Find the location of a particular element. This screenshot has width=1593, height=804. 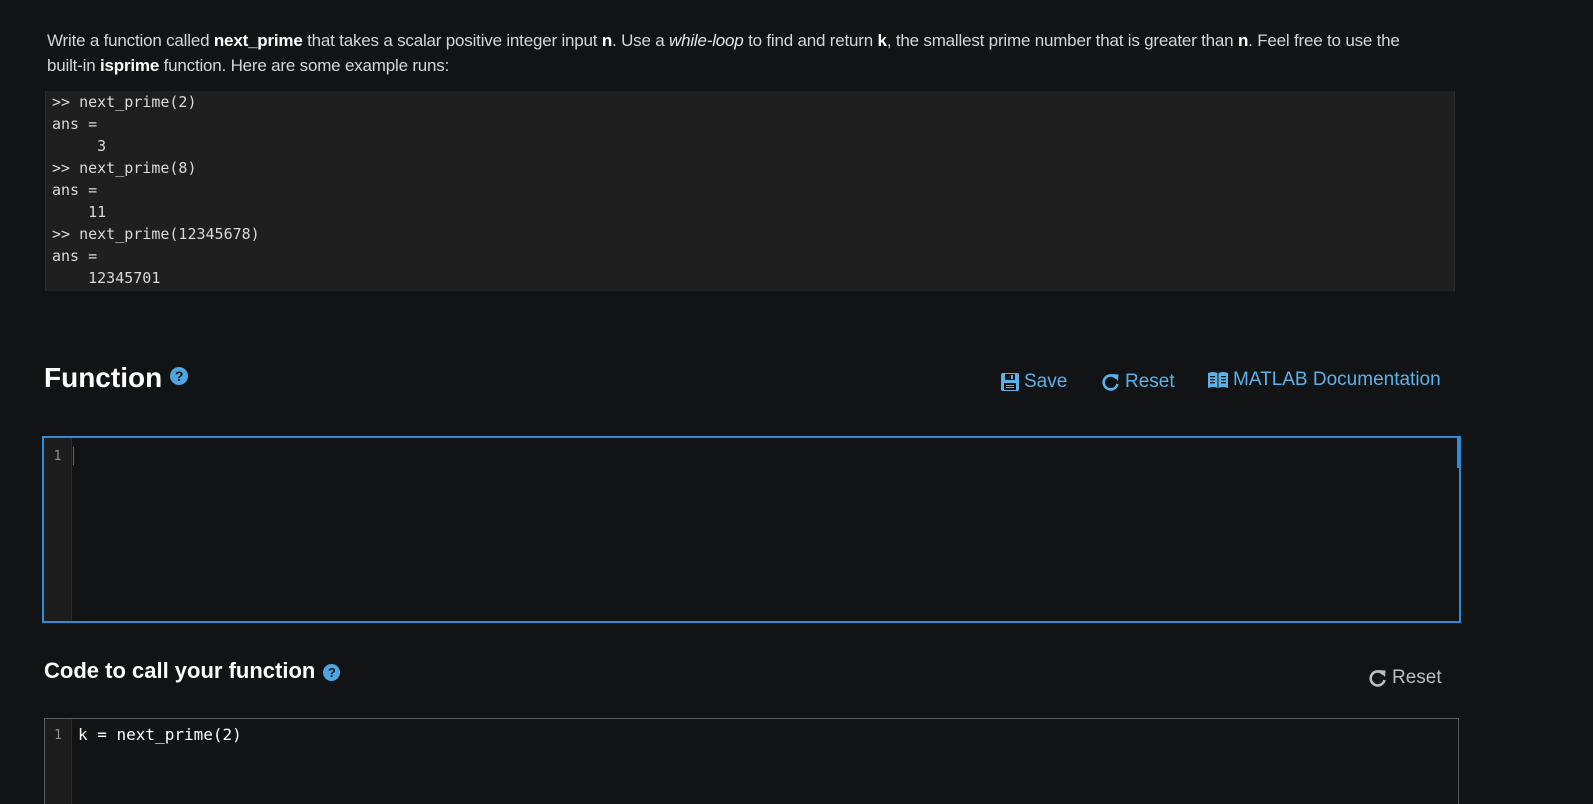

problem-output-k: k is located at coordinates (882, 40).